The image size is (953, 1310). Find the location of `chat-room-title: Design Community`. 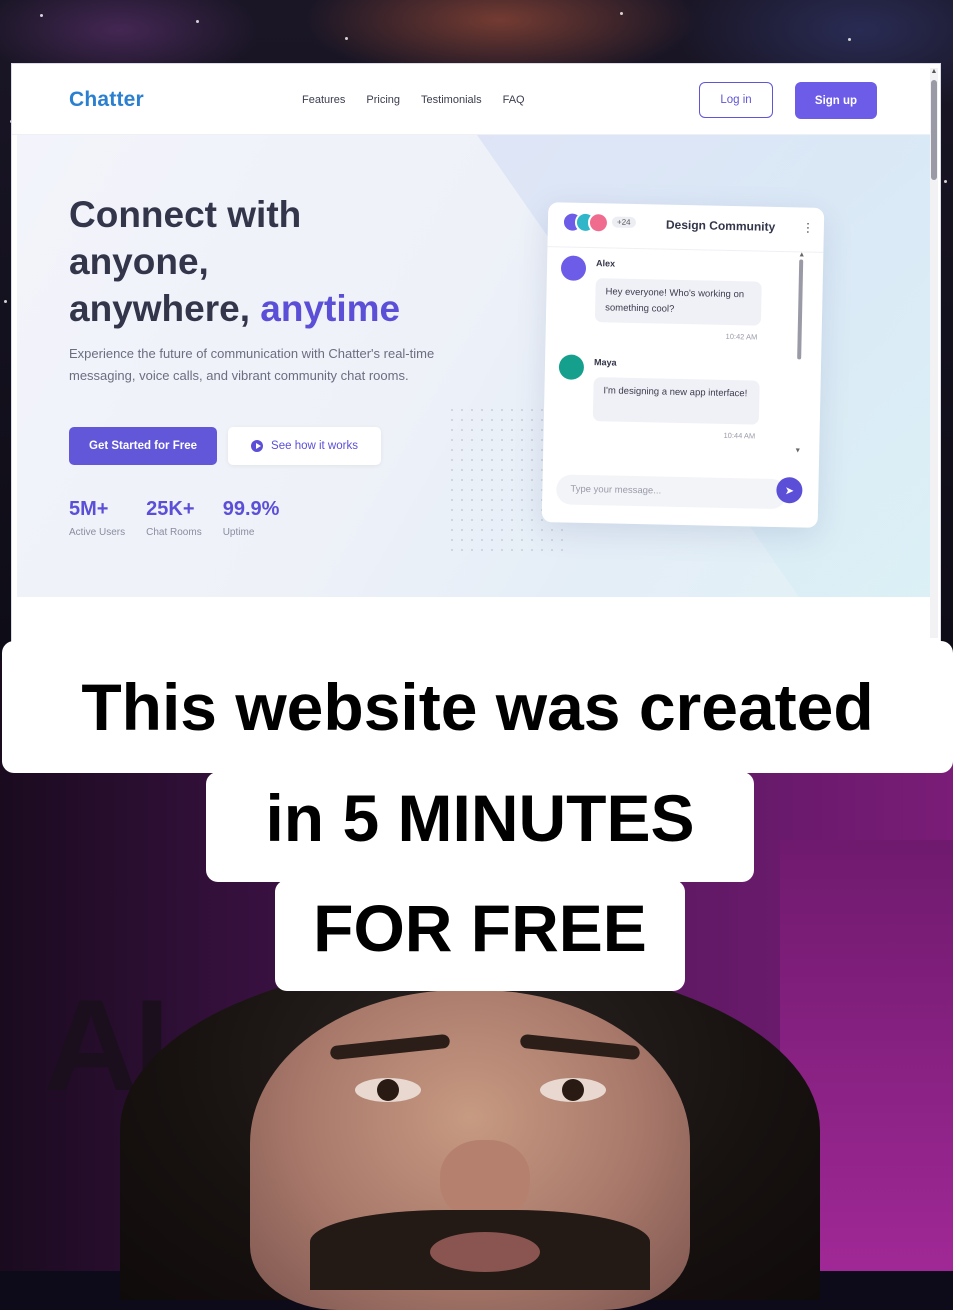

chat-room-title: Design Community is located at coordinates (720, 225).